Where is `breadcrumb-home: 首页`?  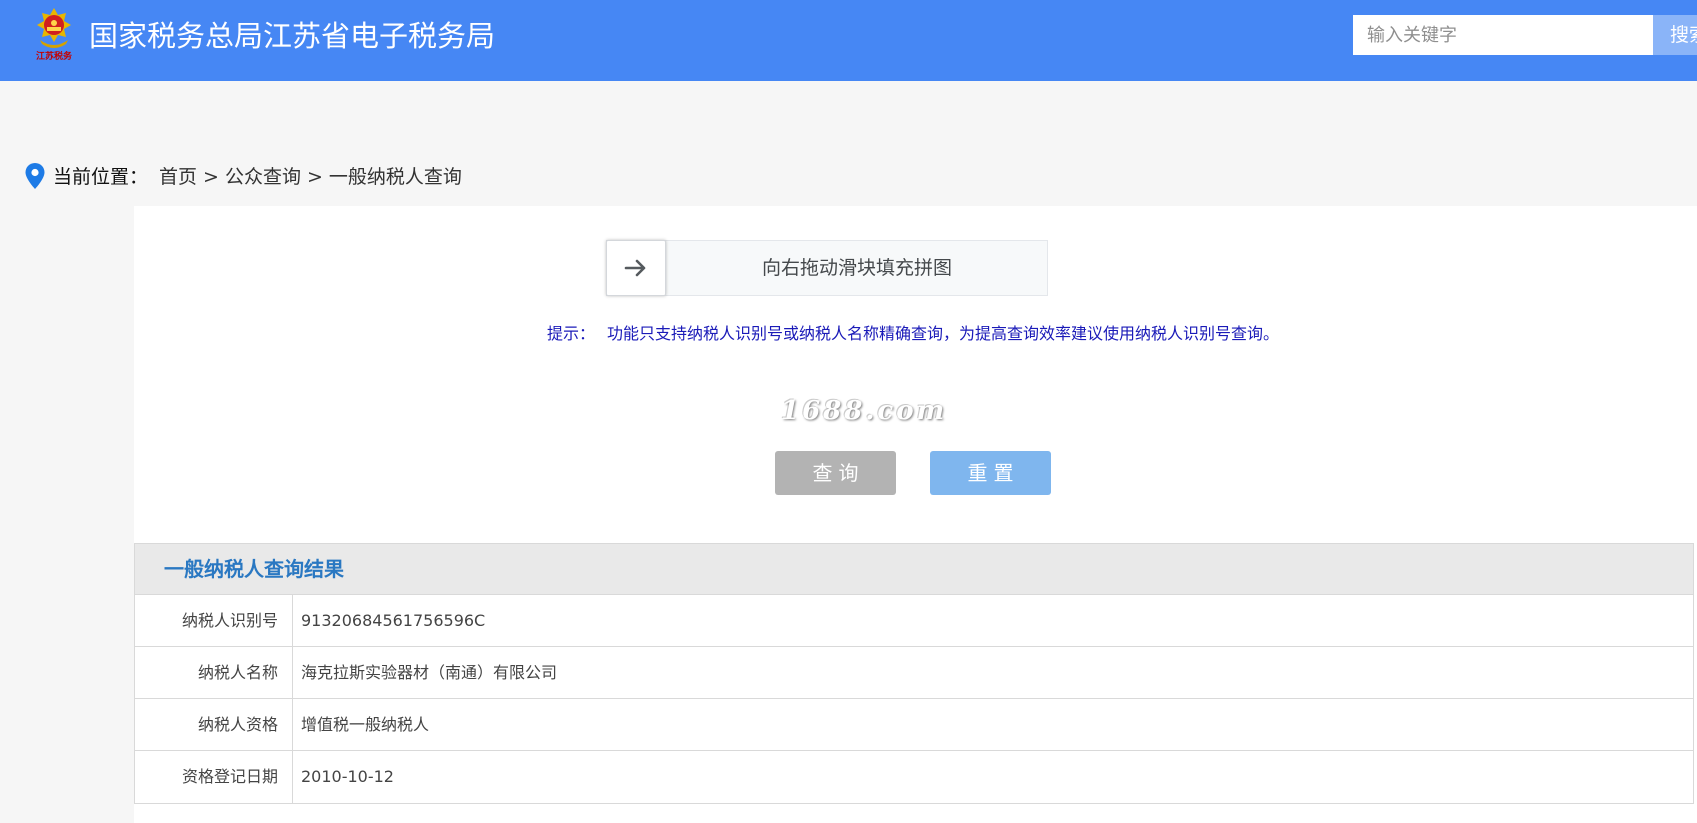
breadcrumb-home: 首页 is located at coordinates (178, 177).